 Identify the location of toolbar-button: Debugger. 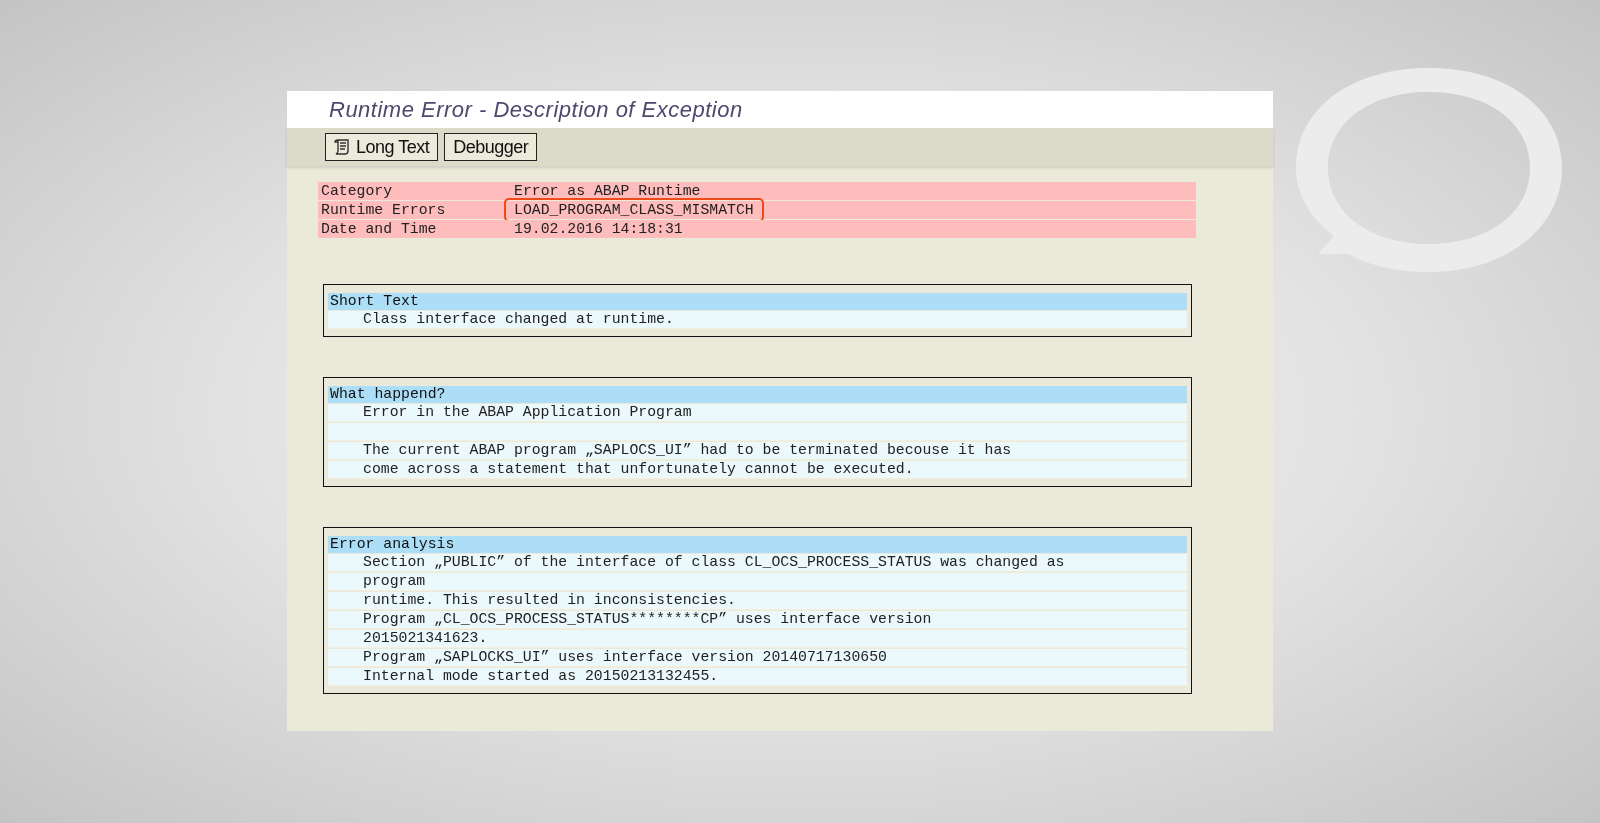
(491, 147).